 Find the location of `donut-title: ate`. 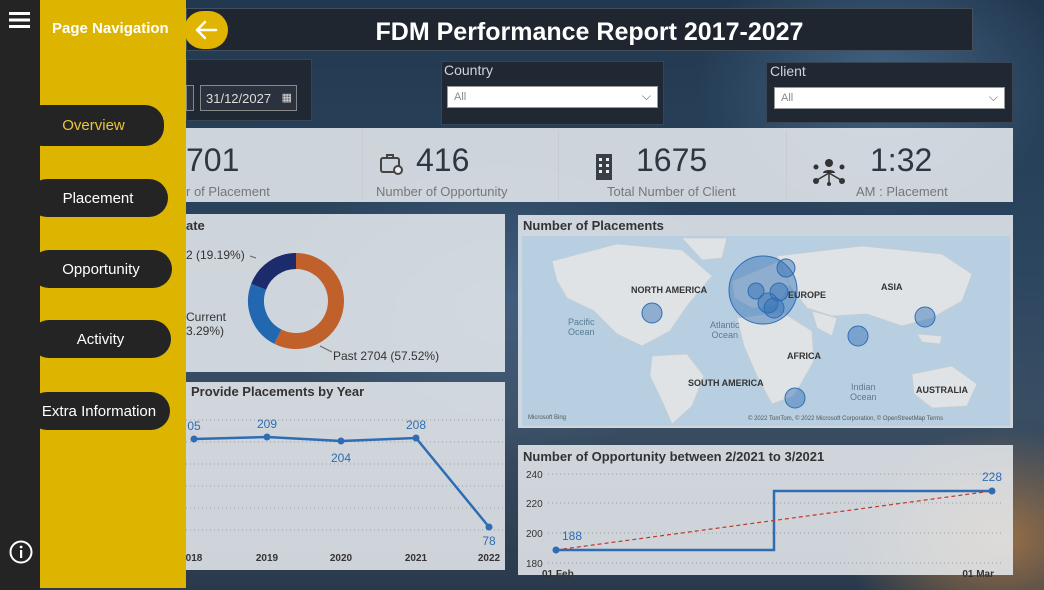

donut-title: ate is located at coordinates (195, 225).